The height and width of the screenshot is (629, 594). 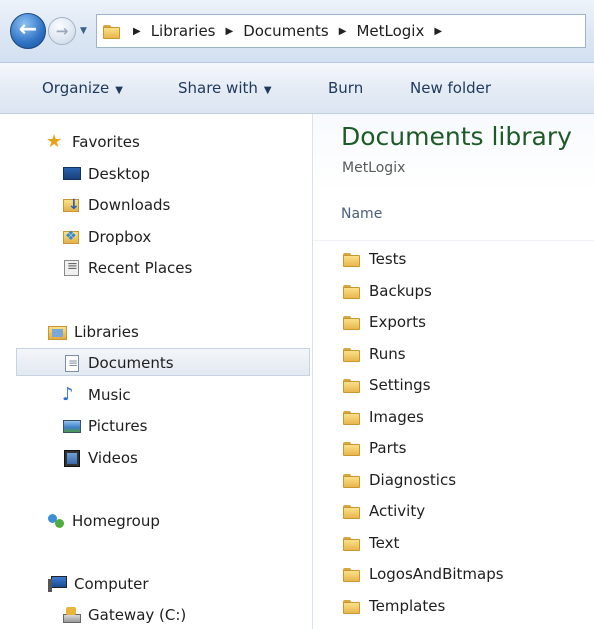 I want to click on list-item-label: Activity, so click(x=397, y=511).